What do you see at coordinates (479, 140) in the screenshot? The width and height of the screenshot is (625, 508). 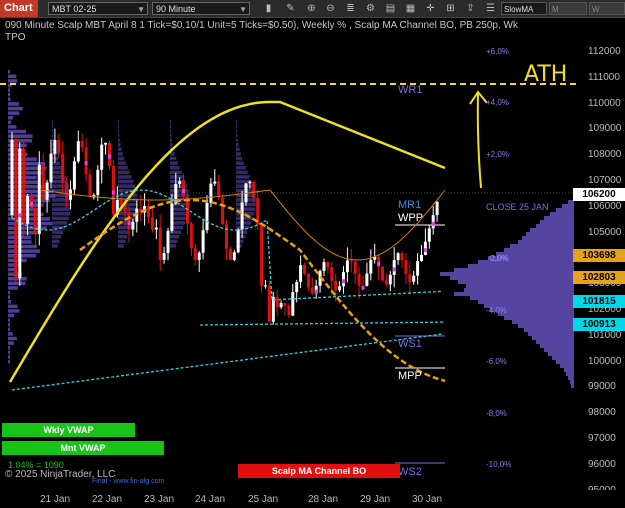 I see `ath-arrow` at bounding box center [479, 140].